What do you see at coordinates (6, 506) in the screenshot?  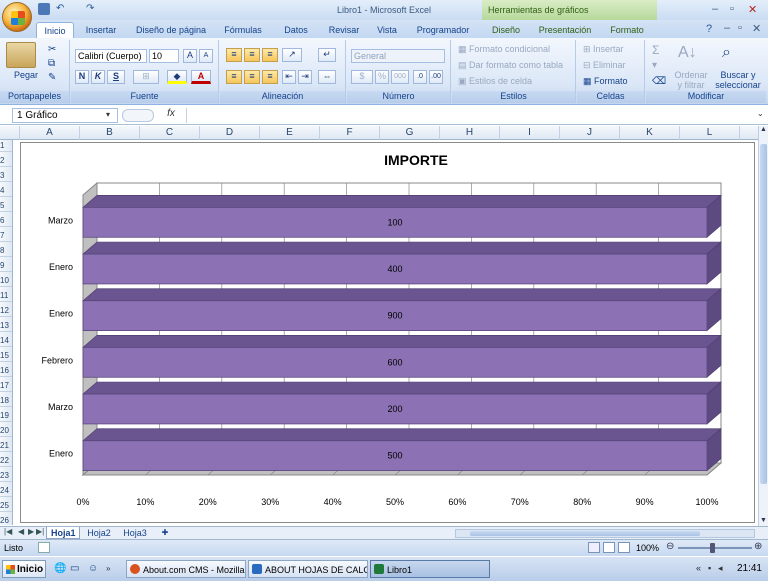 I see `row-header: 25` at bounding box center [6, 506].